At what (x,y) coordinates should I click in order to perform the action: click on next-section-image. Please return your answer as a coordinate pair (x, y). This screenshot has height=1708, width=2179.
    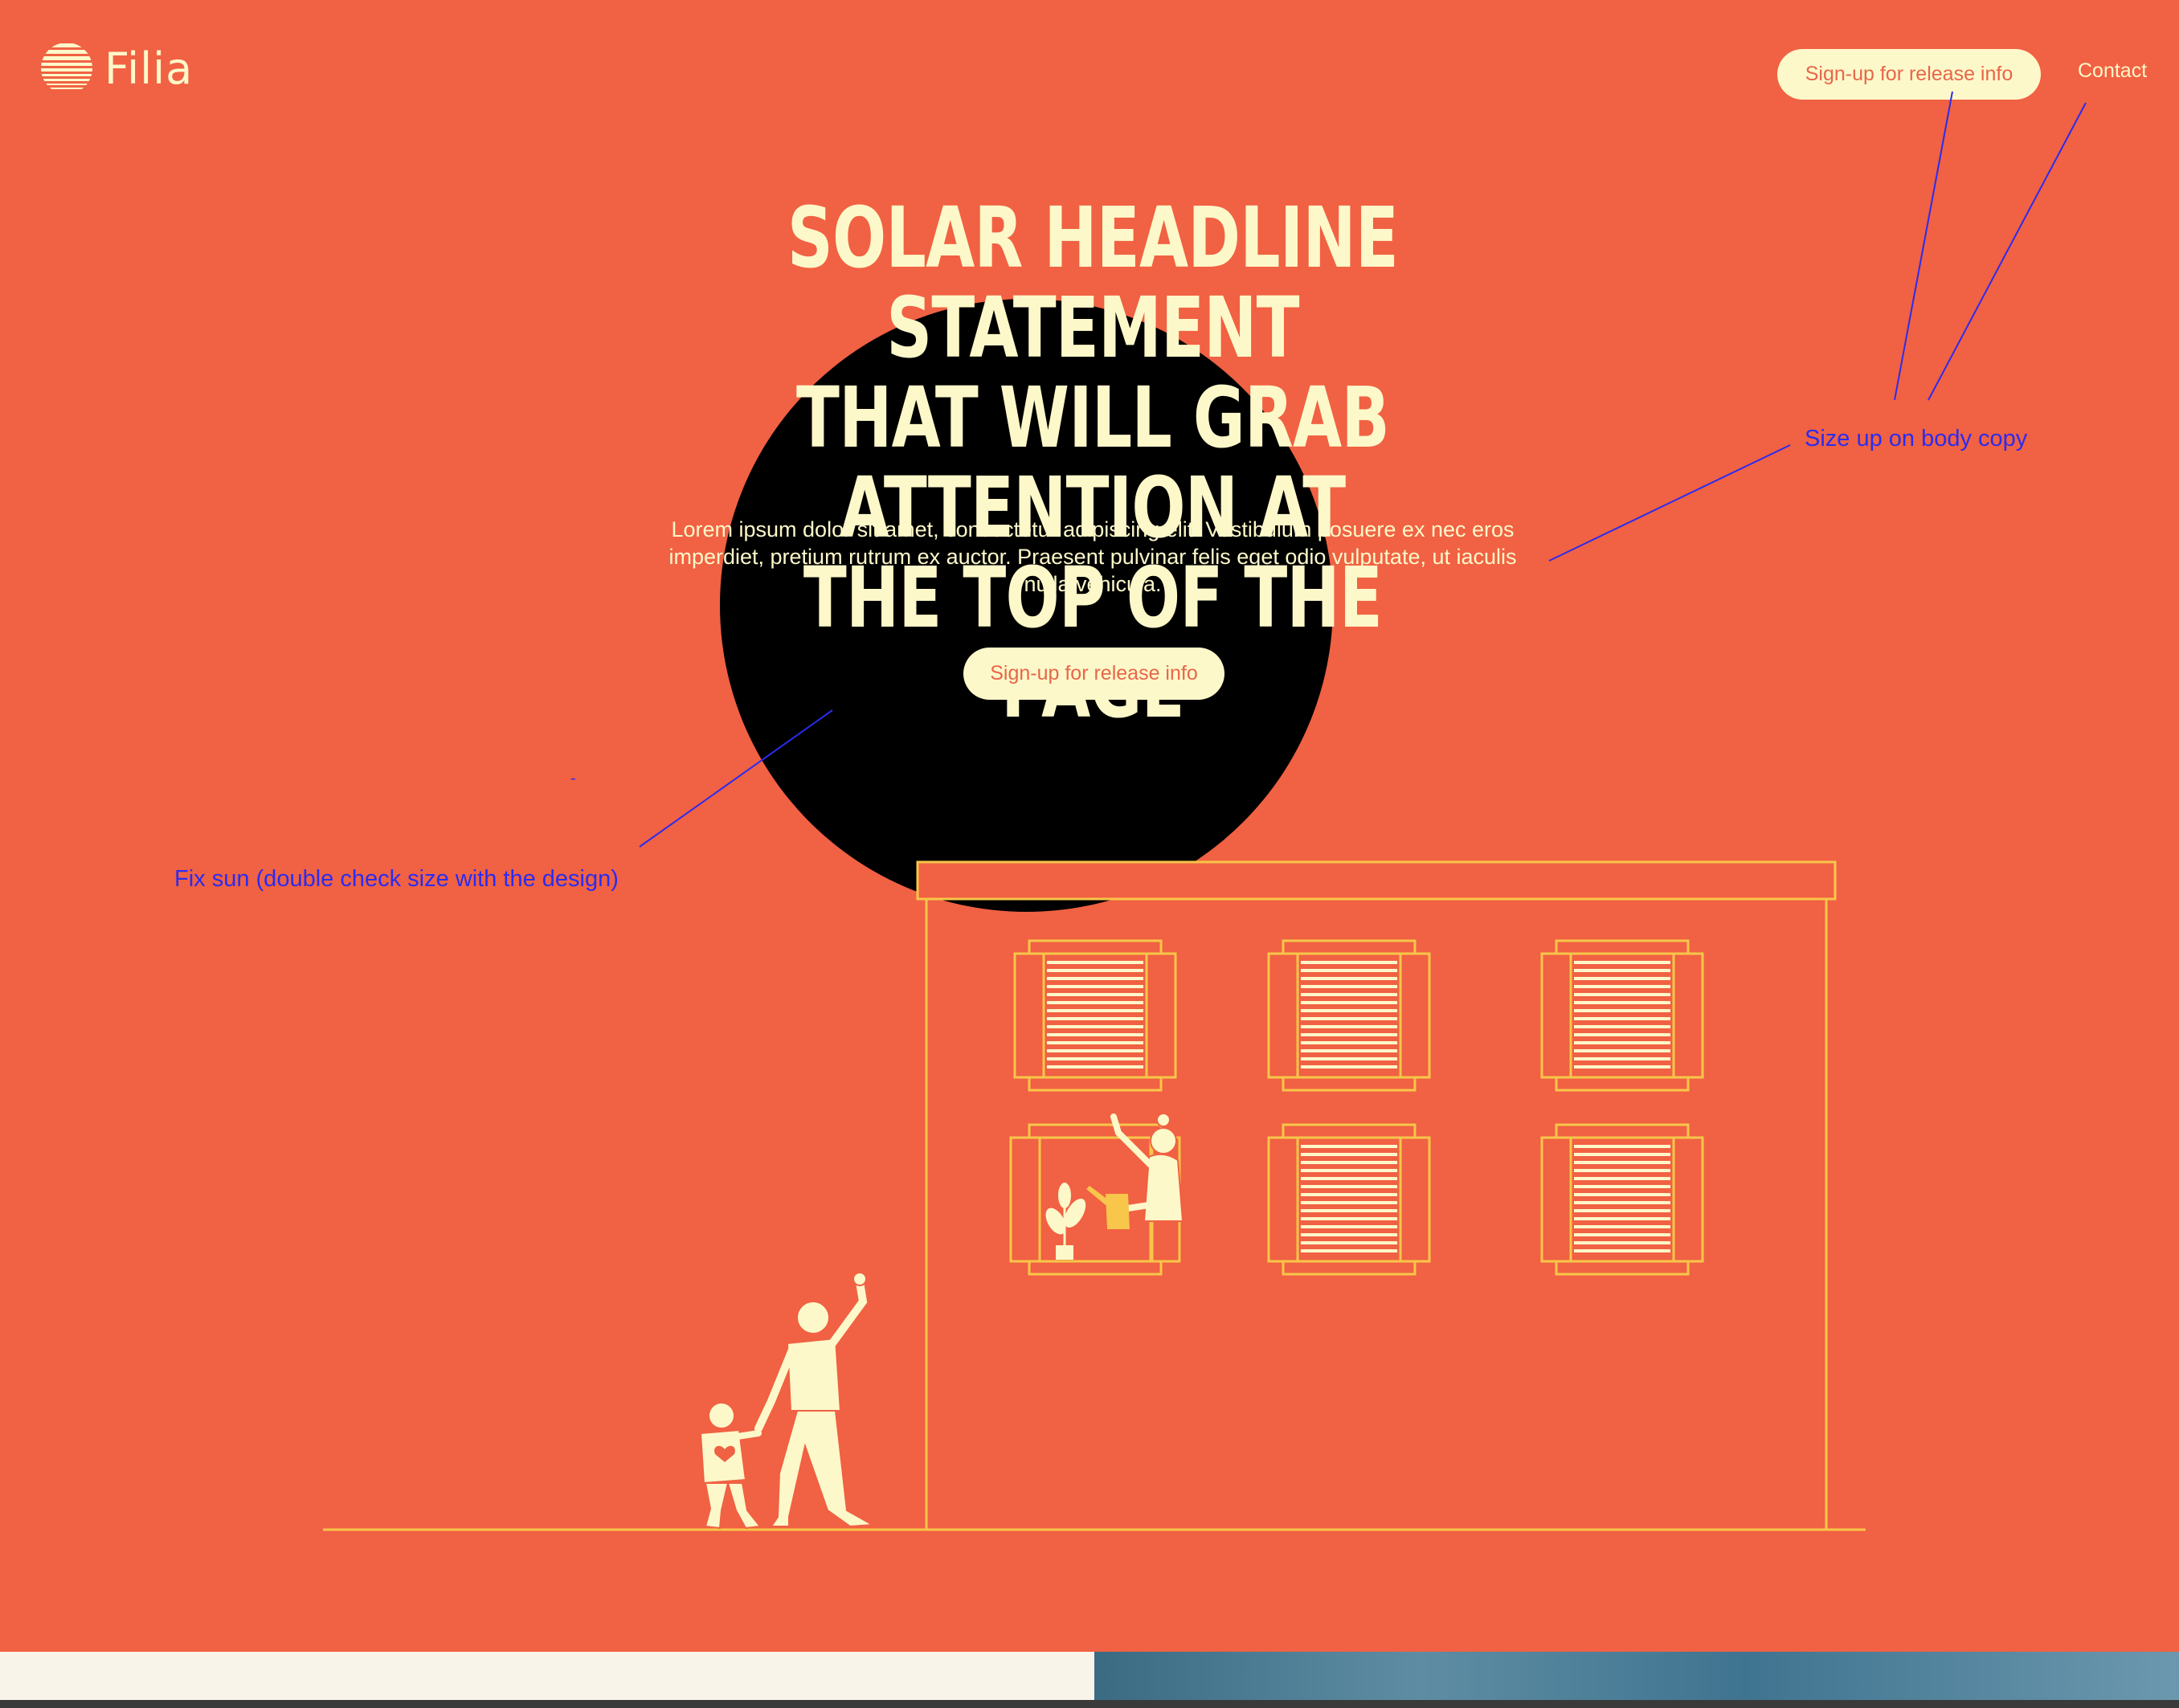
    Looking at the image, I should click on (1636, 1676).